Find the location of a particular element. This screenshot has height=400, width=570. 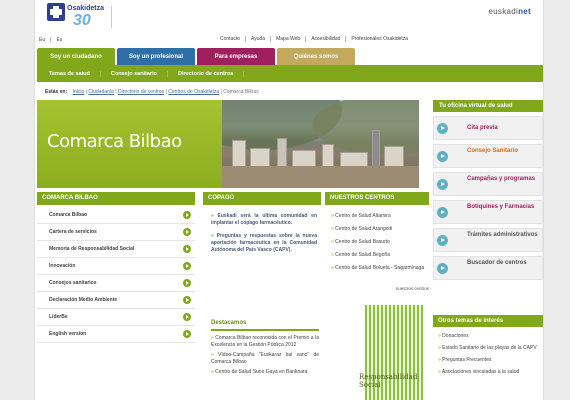

net-text: net is located at coordinates (524, 11).